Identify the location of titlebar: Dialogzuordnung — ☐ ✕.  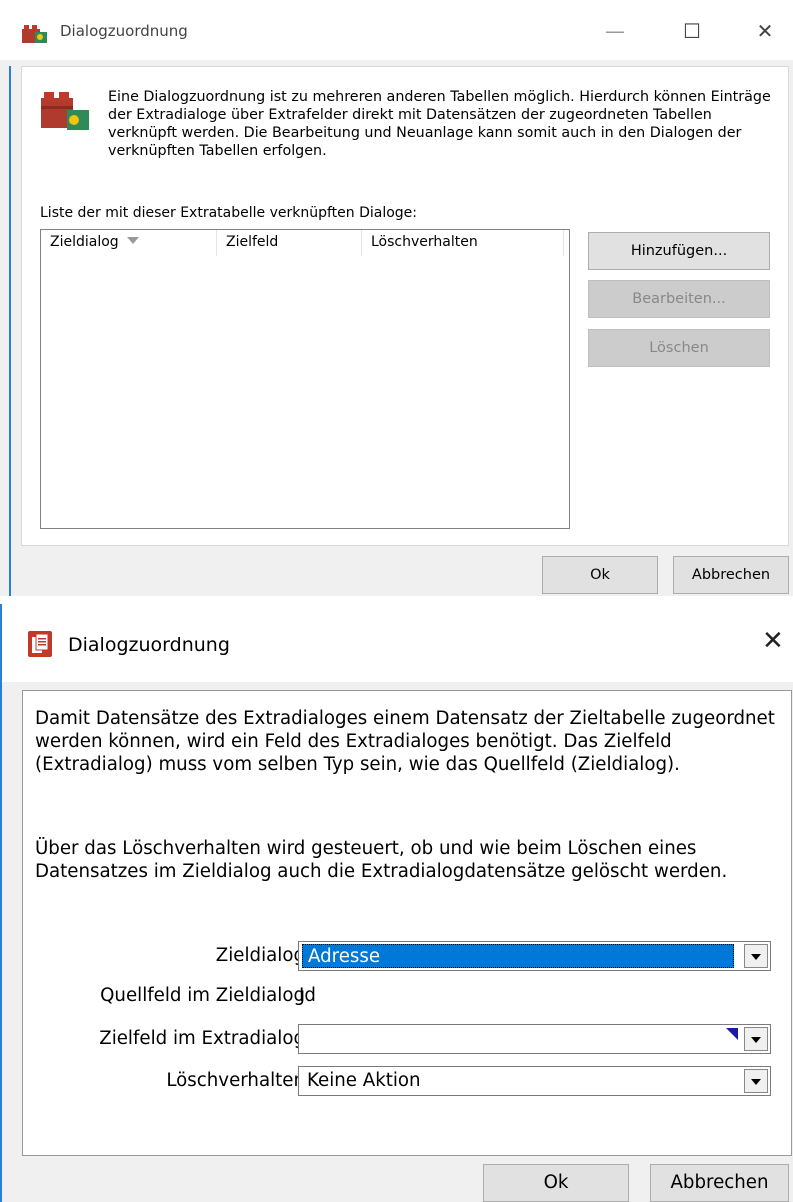
(396, 30).